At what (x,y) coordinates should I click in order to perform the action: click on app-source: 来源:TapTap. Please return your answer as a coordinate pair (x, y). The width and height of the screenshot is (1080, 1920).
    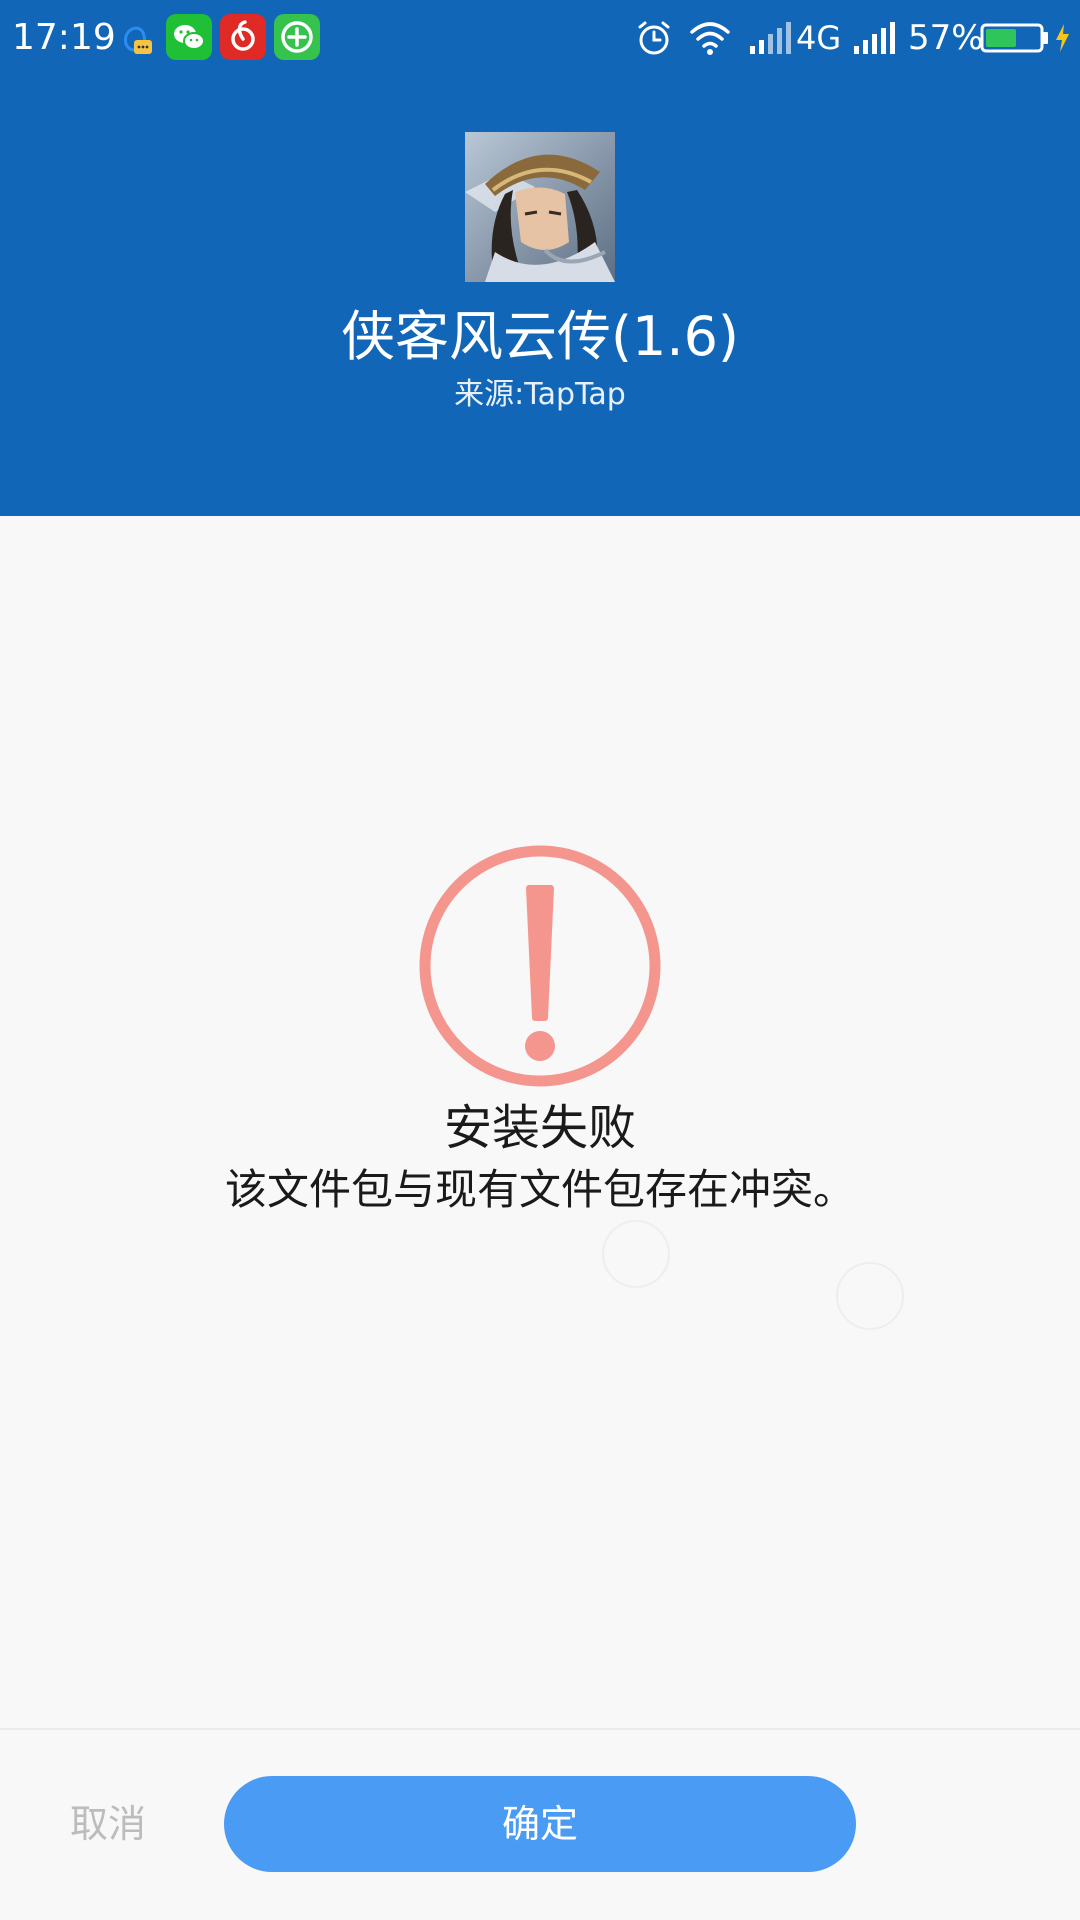
    Looking at the image, I should click on (540, 394).